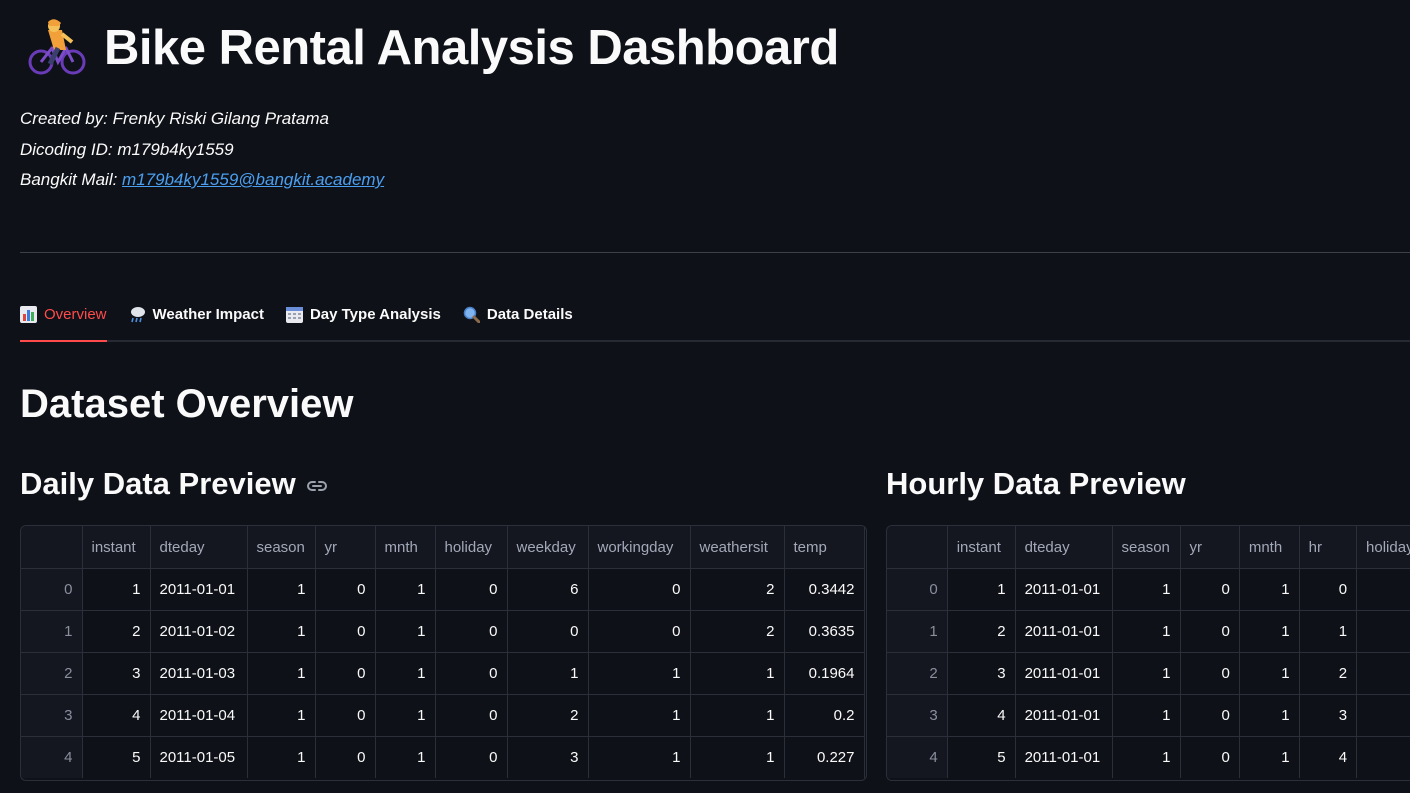 The width and height of the screenshot is (1410, 793). What do you see at coordinates (824, 631) in the screenshot?
I see `table-cell: 0.3635` at bounding box center [824, 631].